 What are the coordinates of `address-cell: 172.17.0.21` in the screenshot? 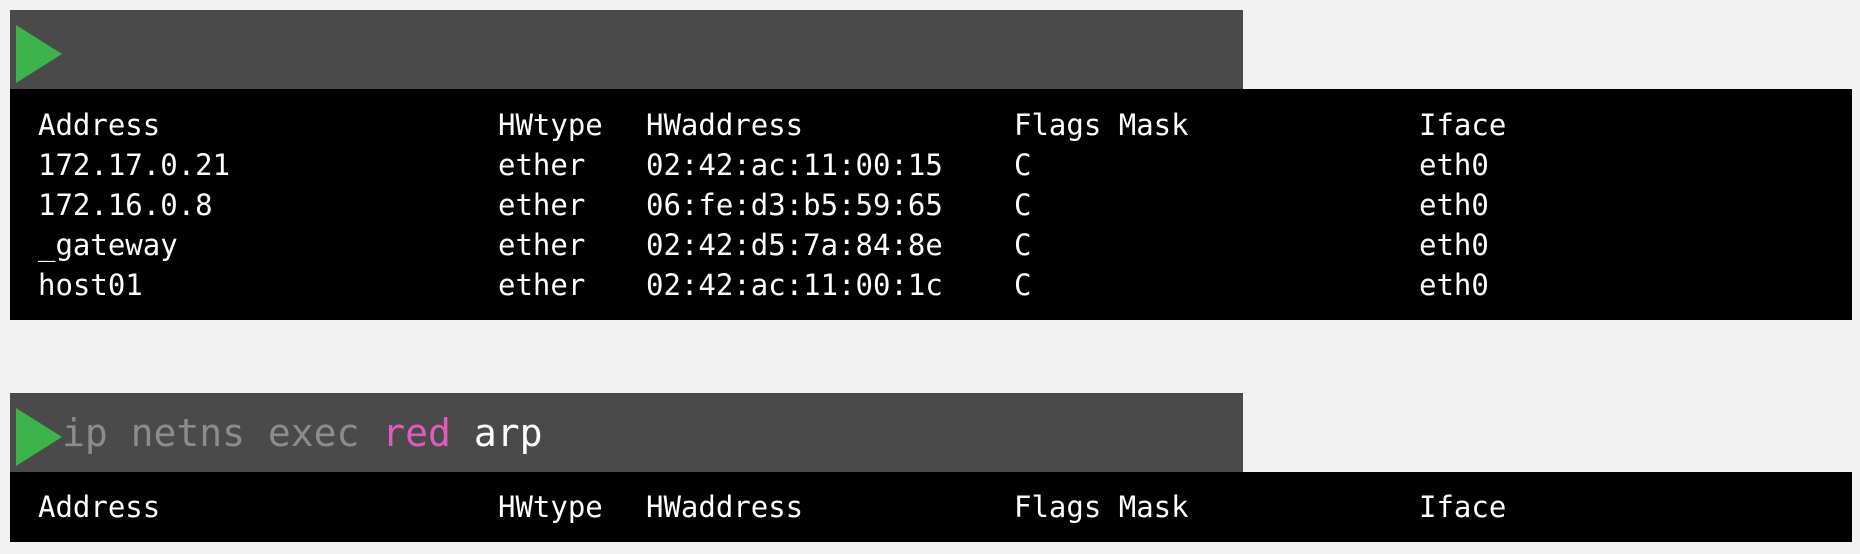 It's located at (134, 165).